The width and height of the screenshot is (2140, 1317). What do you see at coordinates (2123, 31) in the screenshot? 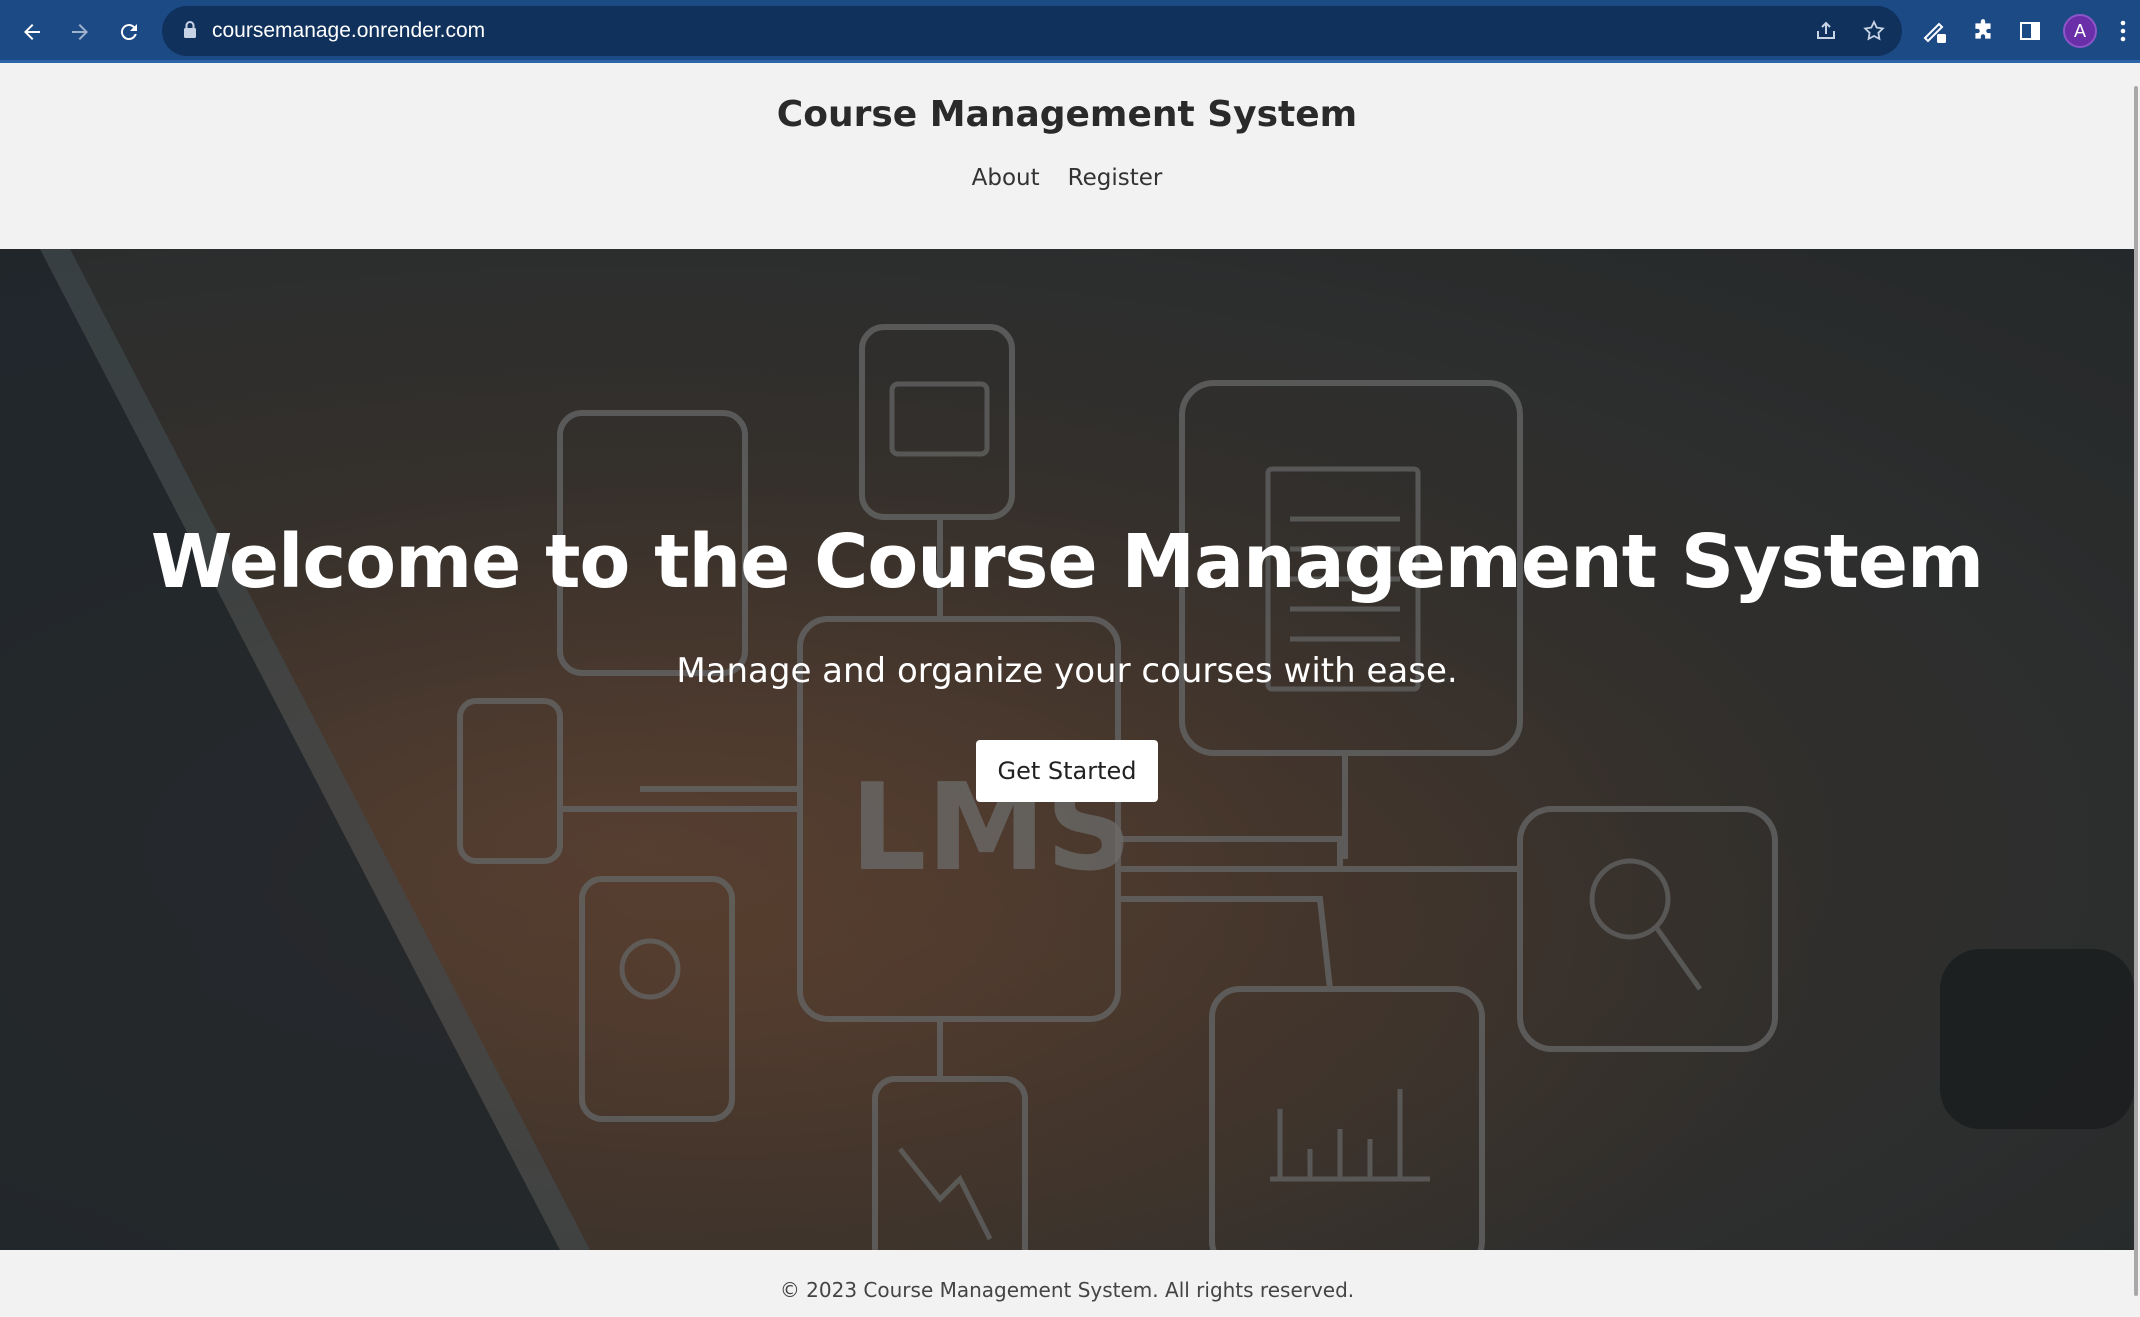
I see `kebab-menu-icon` at bounding box center [2123, 31].